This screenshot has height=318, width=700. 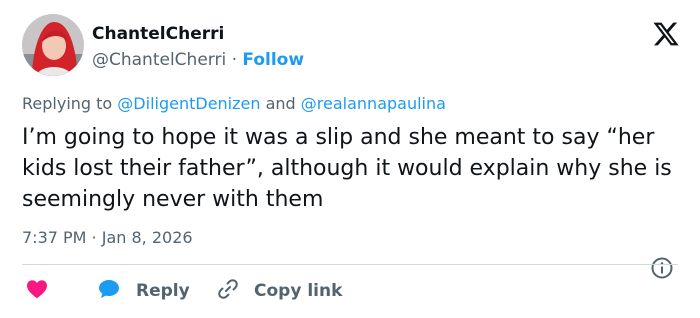 What do you see at coordinates (373, 103) in the screenshot?
I see `mention-realannapaulina: @realannapaulina` at bounding box center [373, 103].